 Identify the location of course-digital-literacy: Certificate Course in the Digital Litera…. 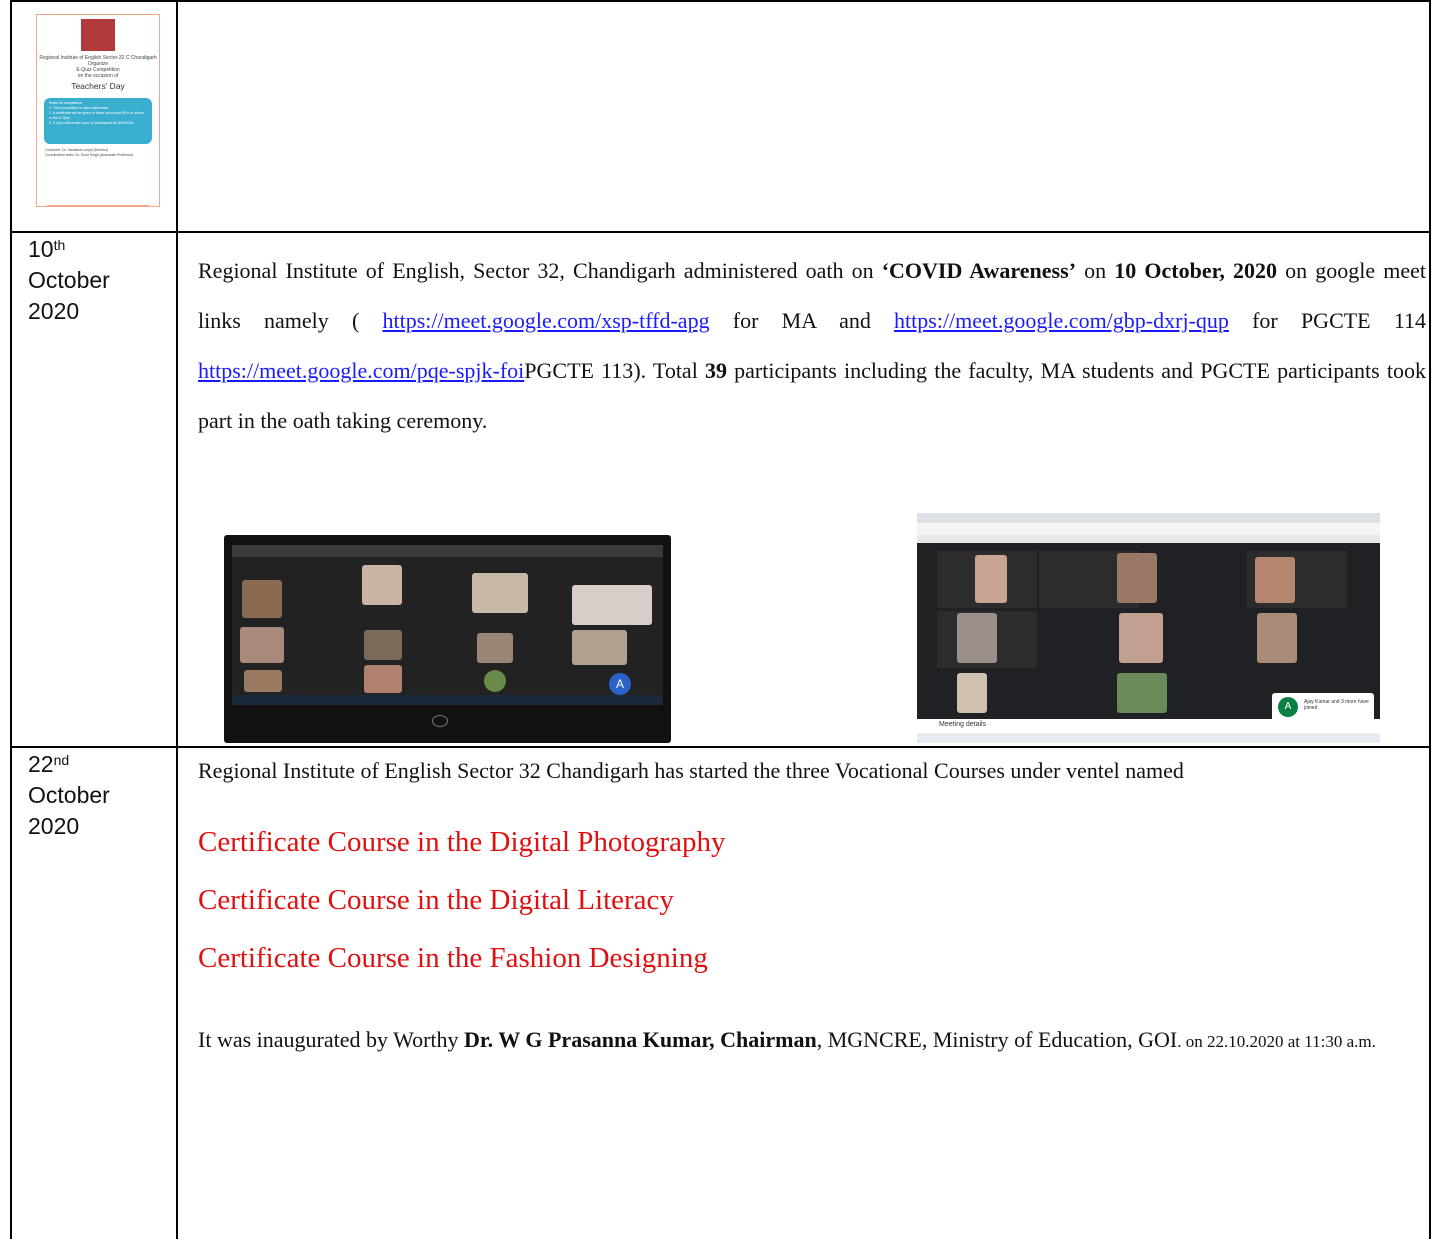
(436, 900).